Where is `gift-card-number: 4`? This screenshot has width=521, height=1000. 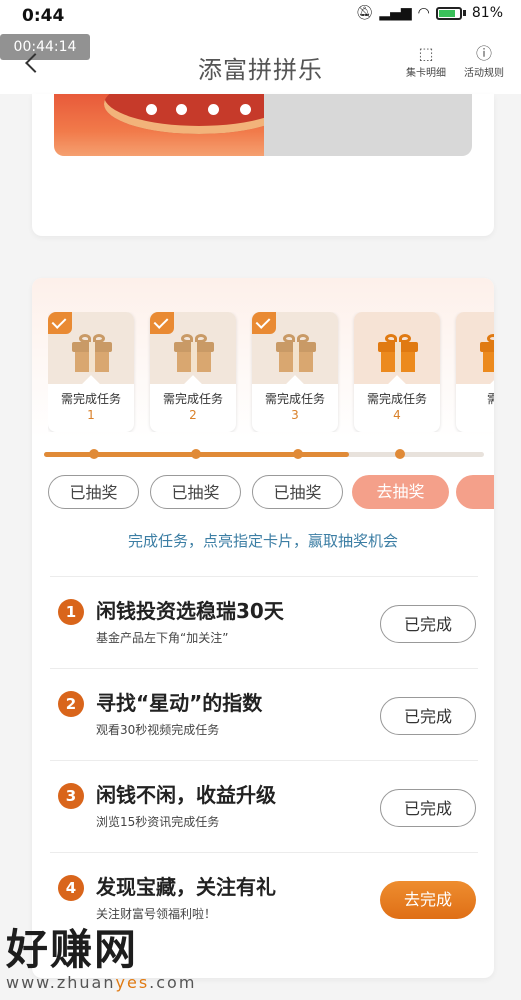
gift-card-number: 4 is located at coordinates (397, 415).